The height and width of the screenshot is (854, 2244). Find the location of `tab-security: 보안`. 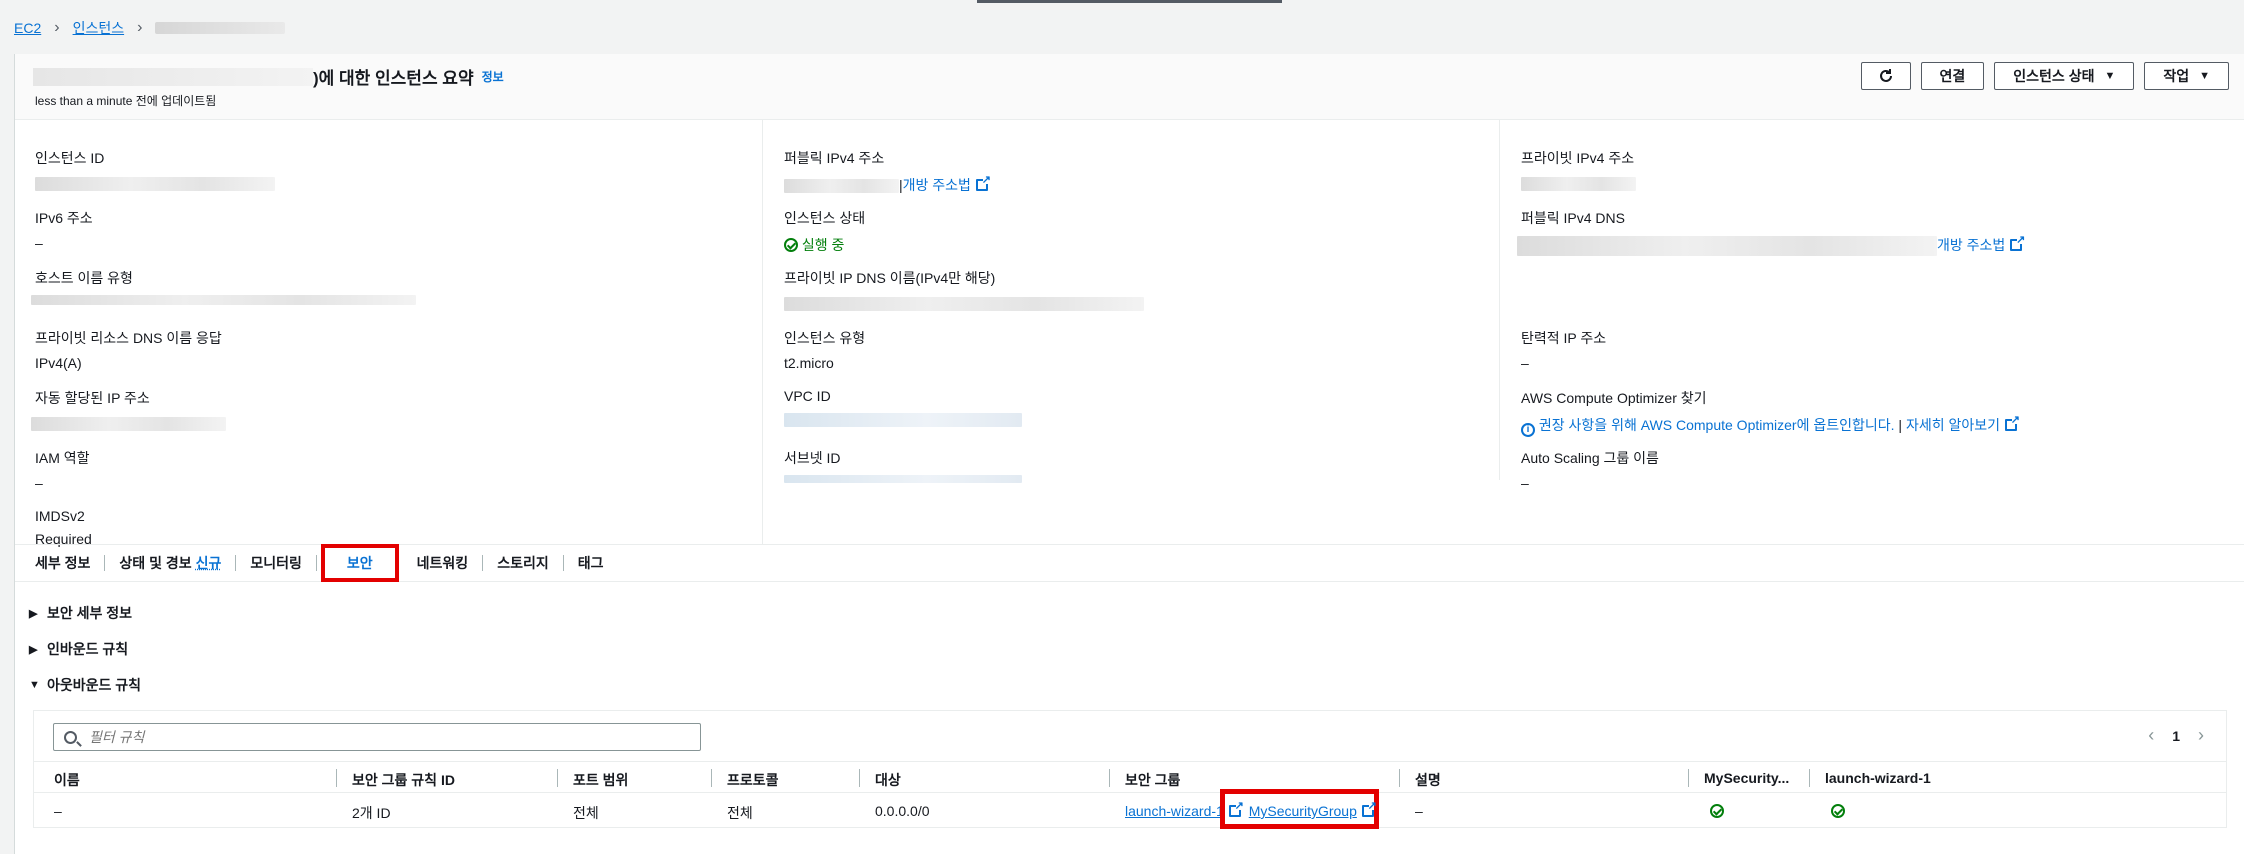

tab-security: 보안 is located at coordinates (359, 563).